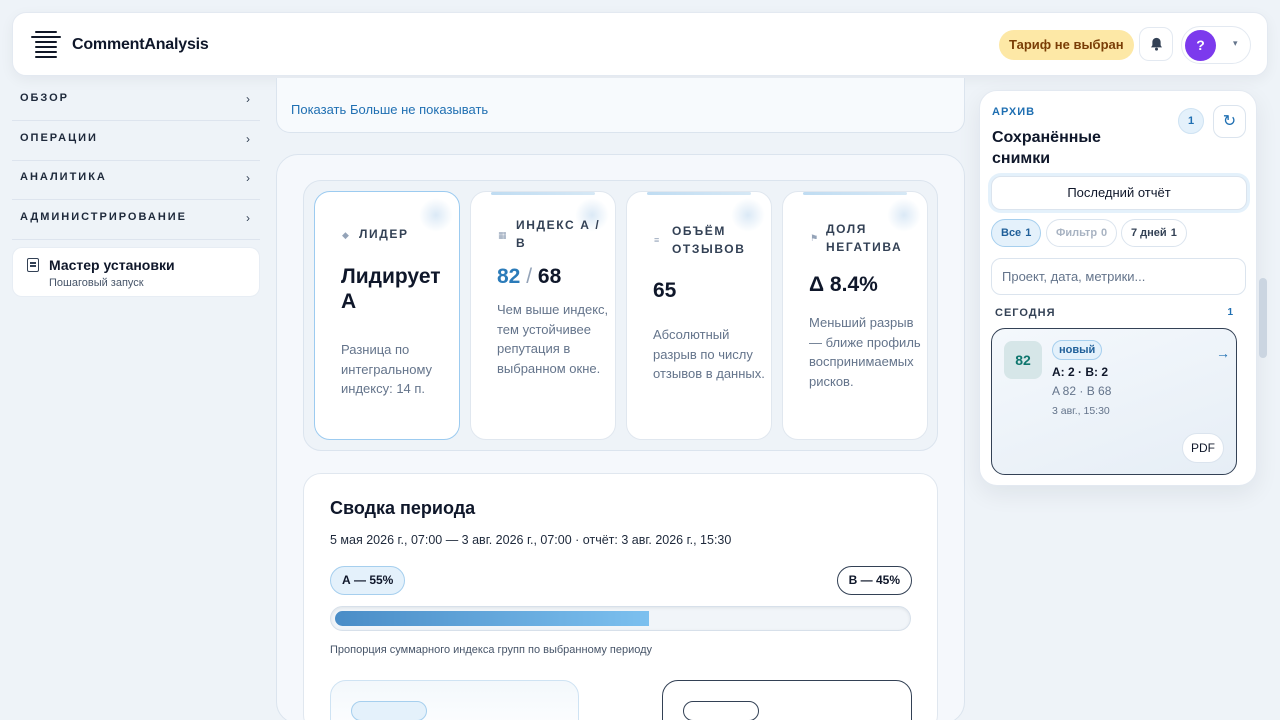  I want to click on filter-chip-filter: Фильтр 0, so click(1082, 233).